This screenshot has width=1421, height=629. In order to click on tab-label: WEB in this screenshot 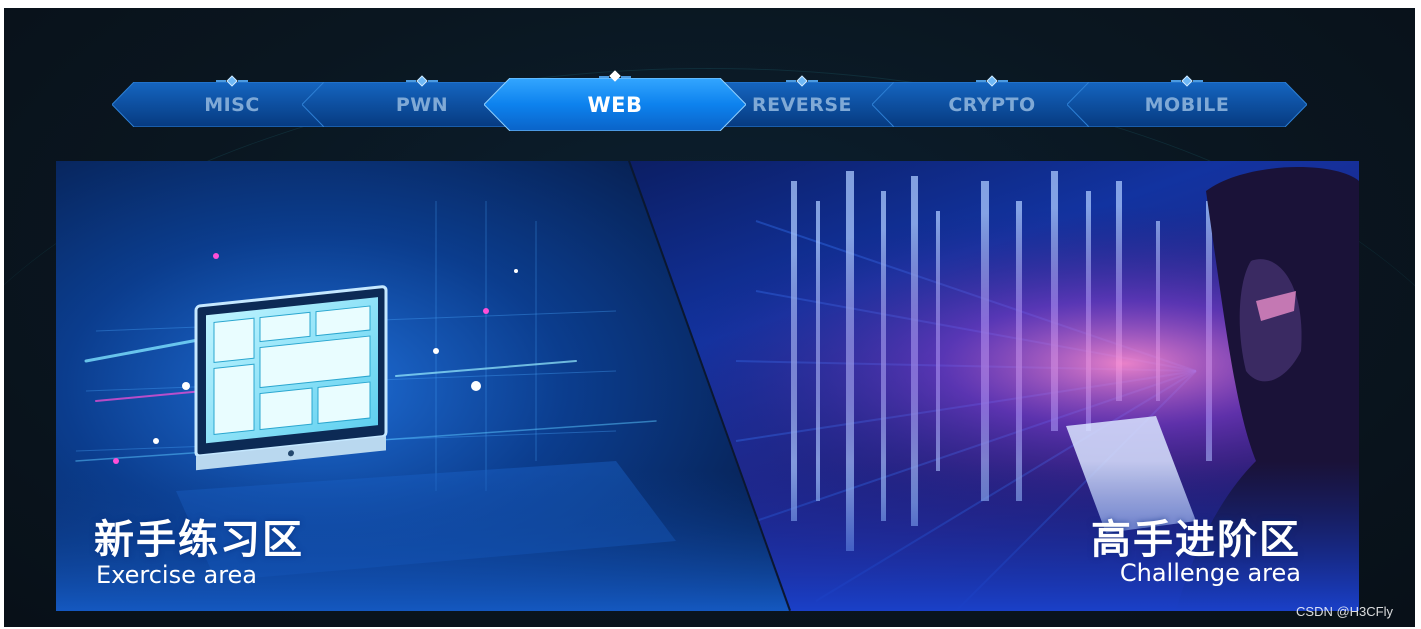, I will do `click(615, 104)`.